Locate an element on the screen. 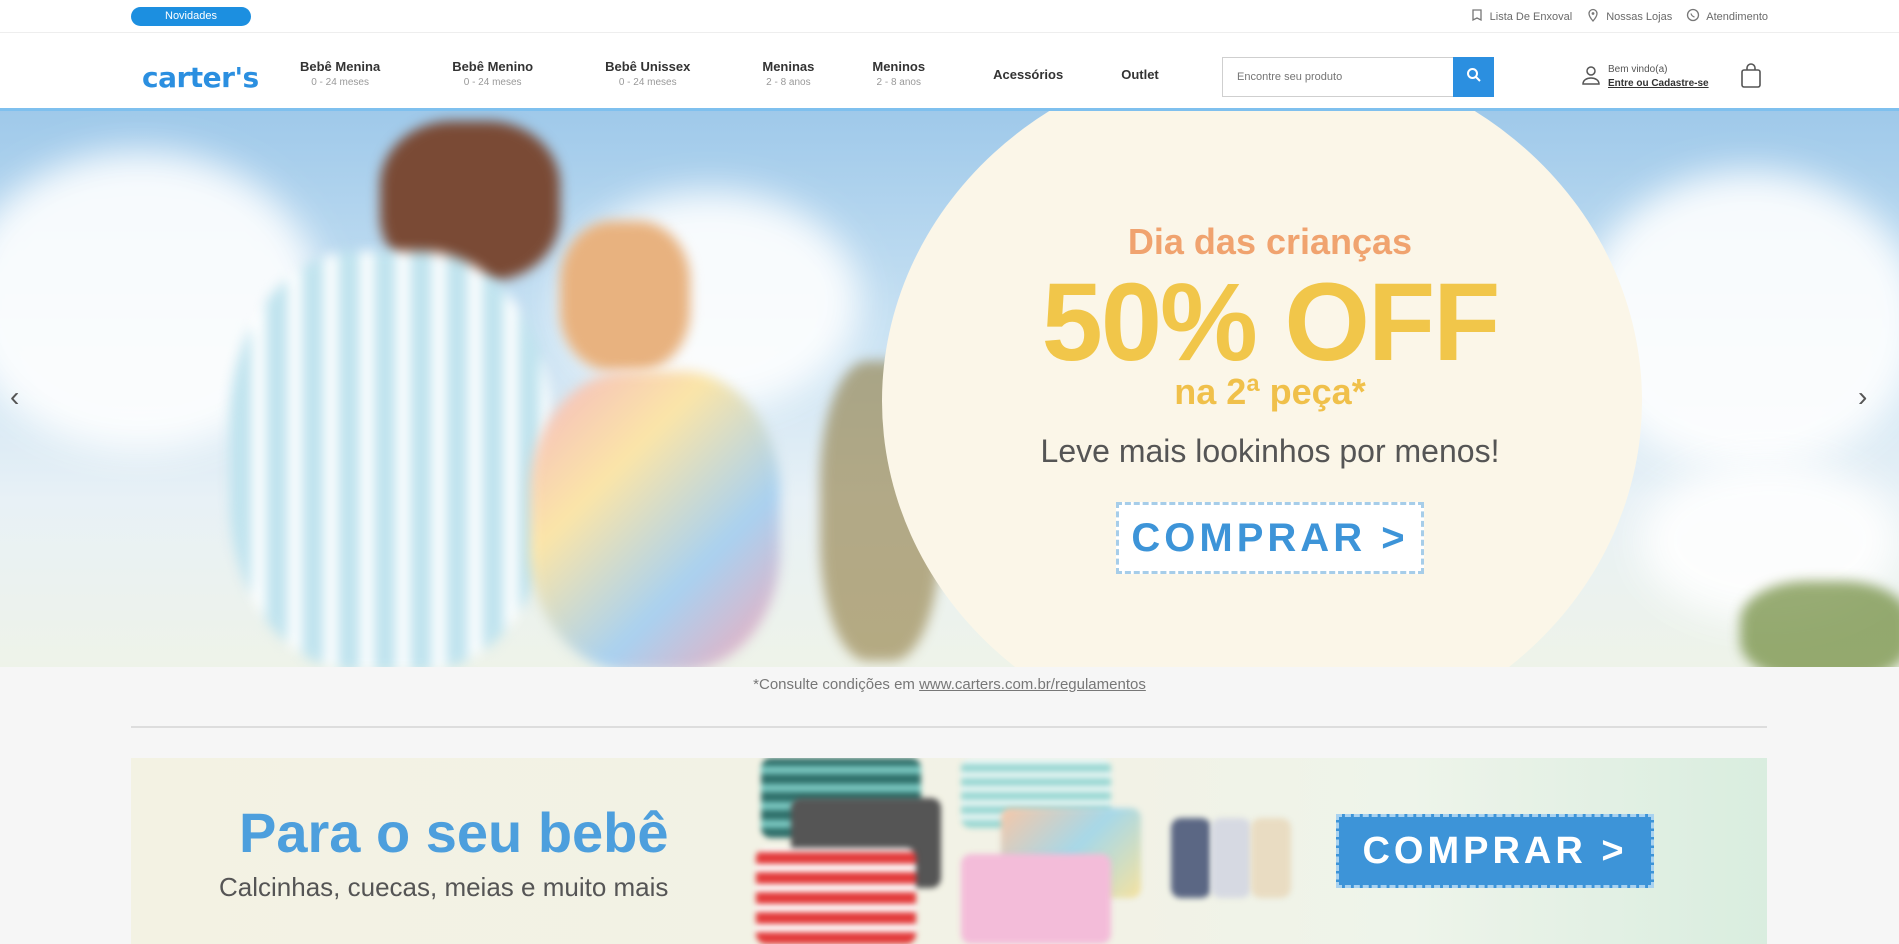  login-link: Entre ou Cadastre-se is located at coordinates (1658, 84).